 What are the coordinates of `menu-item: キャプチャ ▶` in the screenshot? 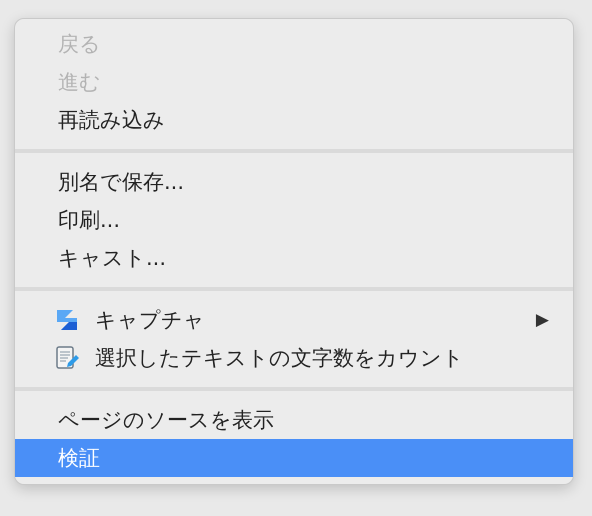 It's located at (294, 320).